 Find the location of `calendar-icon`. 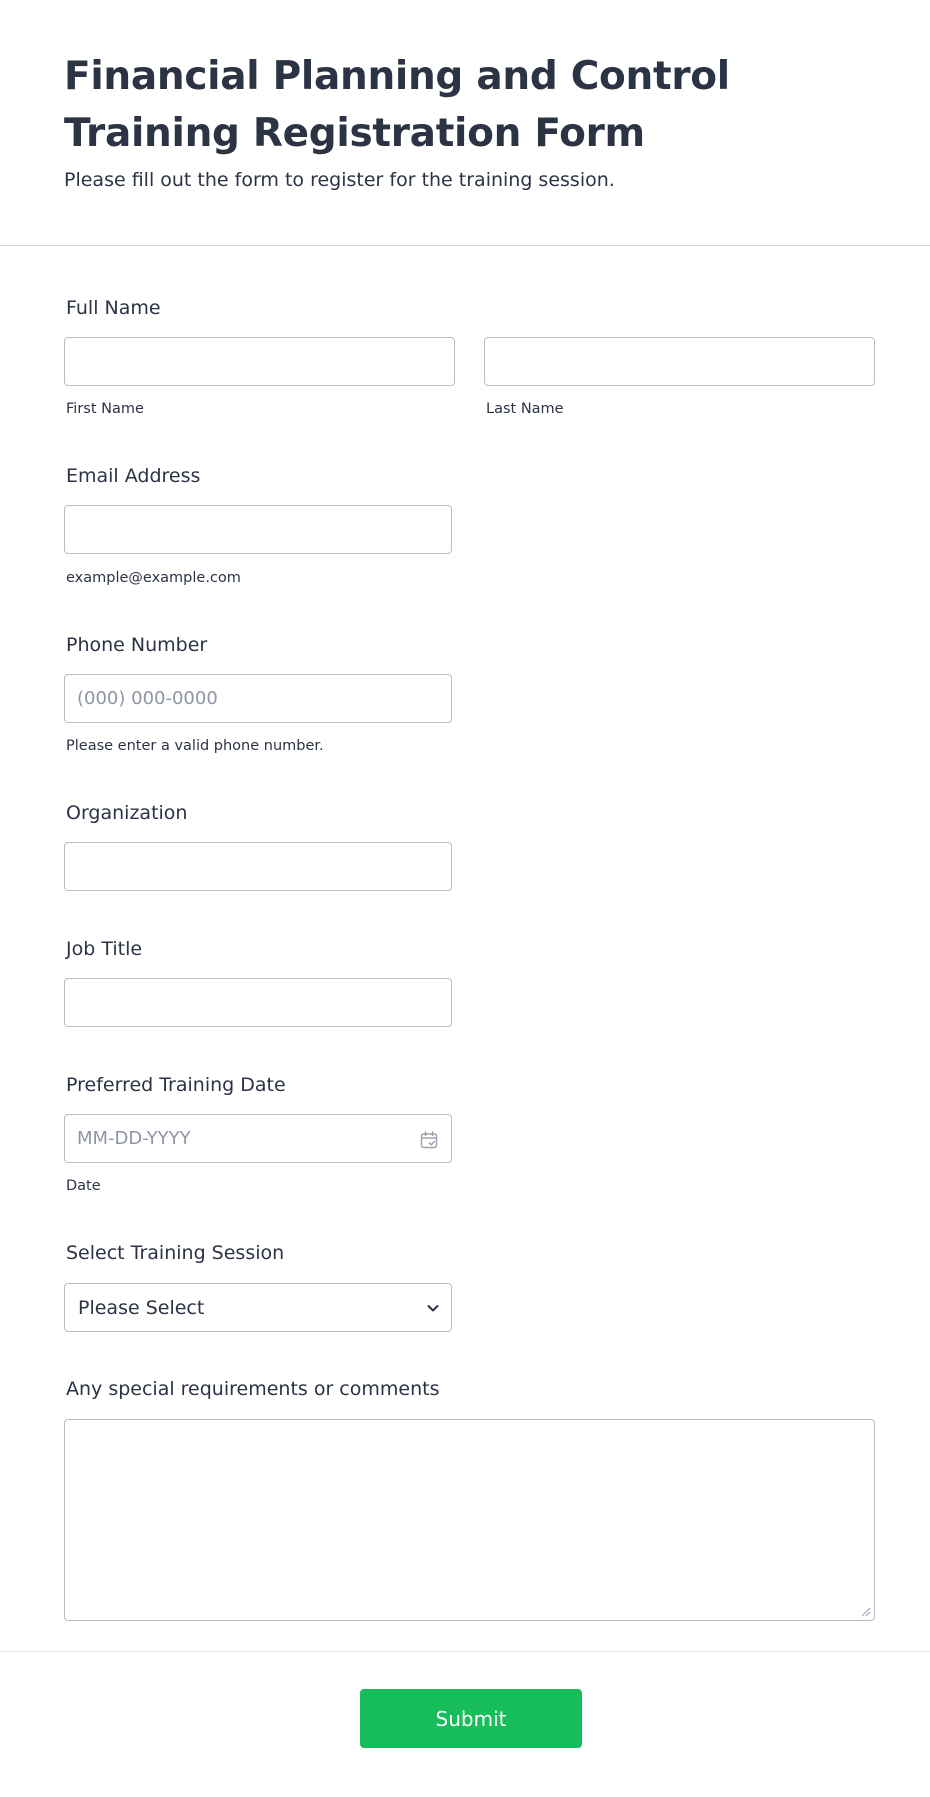

calendar-icon is located at coordinates (429, 1140).